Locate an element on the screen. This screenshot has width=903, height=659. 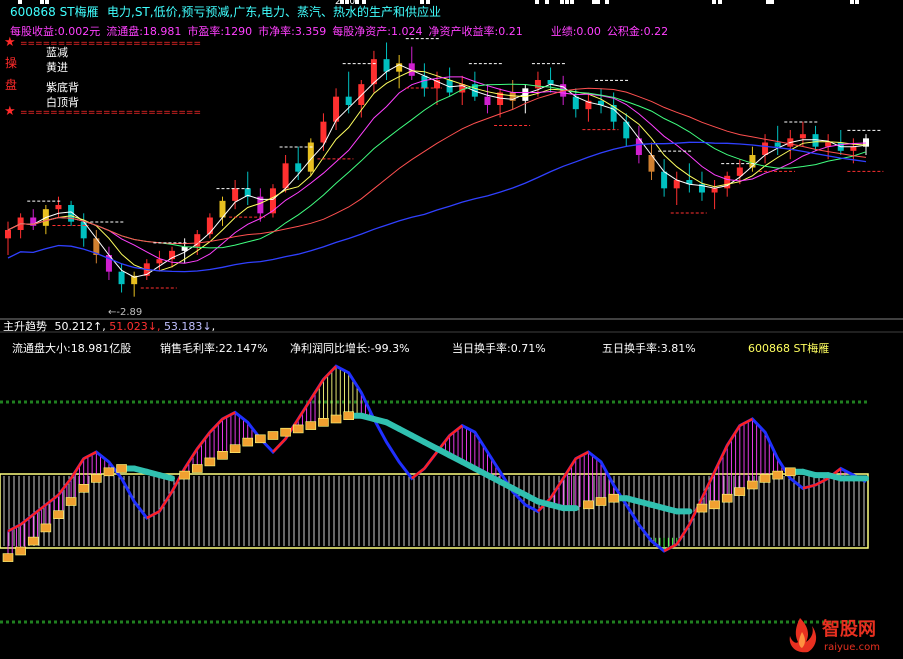
indicator-title-row: 主升趋势 50.212↑, 51.023↓, 53.183↓, is located at coordinates (109, 326).